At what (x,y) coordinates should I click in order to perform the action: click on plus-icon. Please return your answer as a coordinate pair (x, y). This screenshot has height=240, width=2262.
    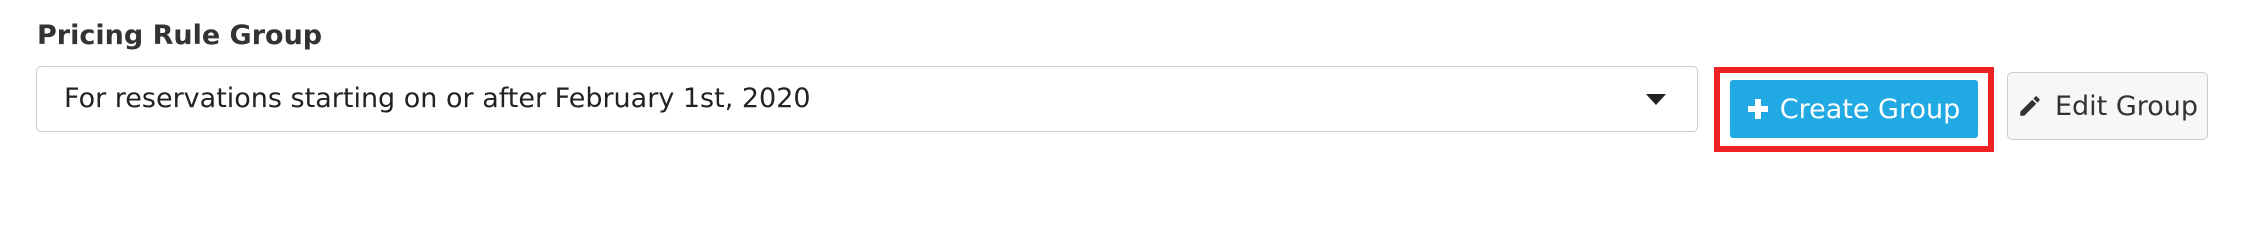
    Looking at the image, I should click on (1757, 109).